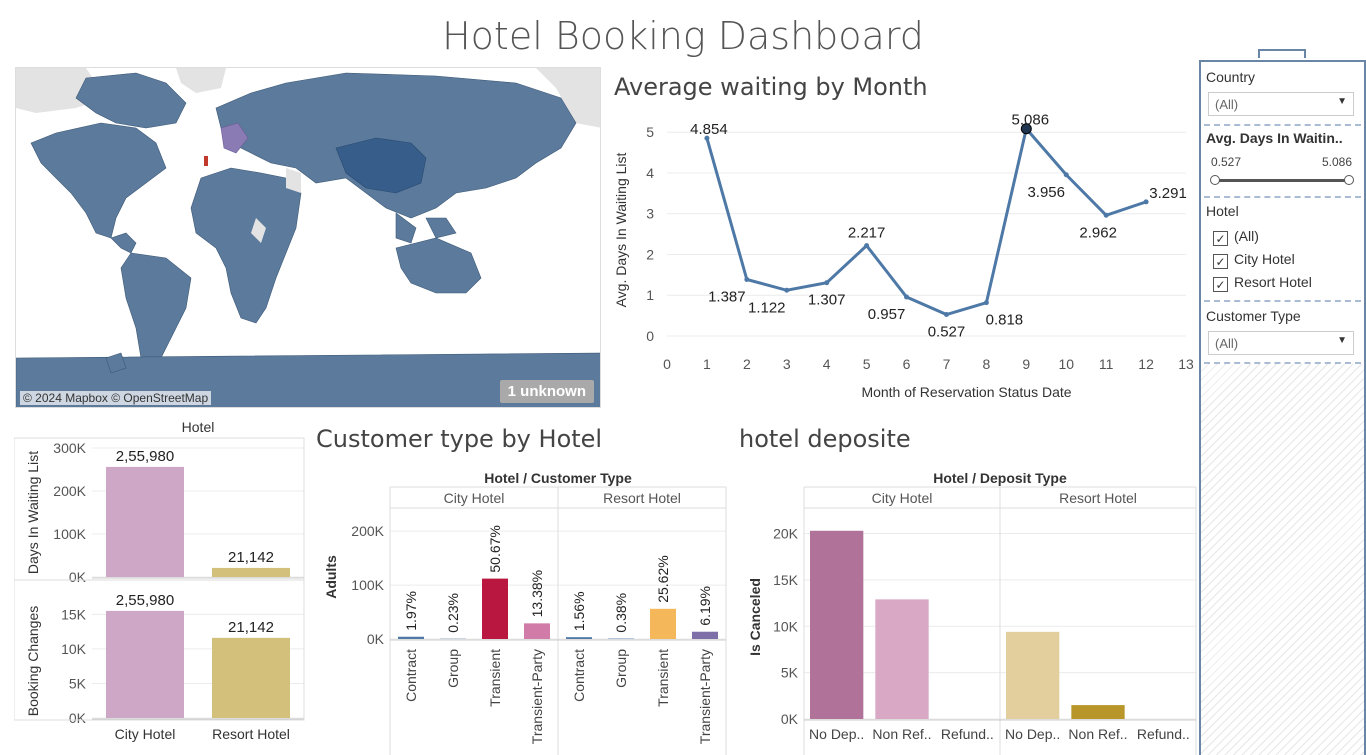 This screenshot has height=755, width=1366. What do you see at coordinates (827, 300) in the screenshot?
I see `data-label: 1.307` at bounding box center [827, 300].